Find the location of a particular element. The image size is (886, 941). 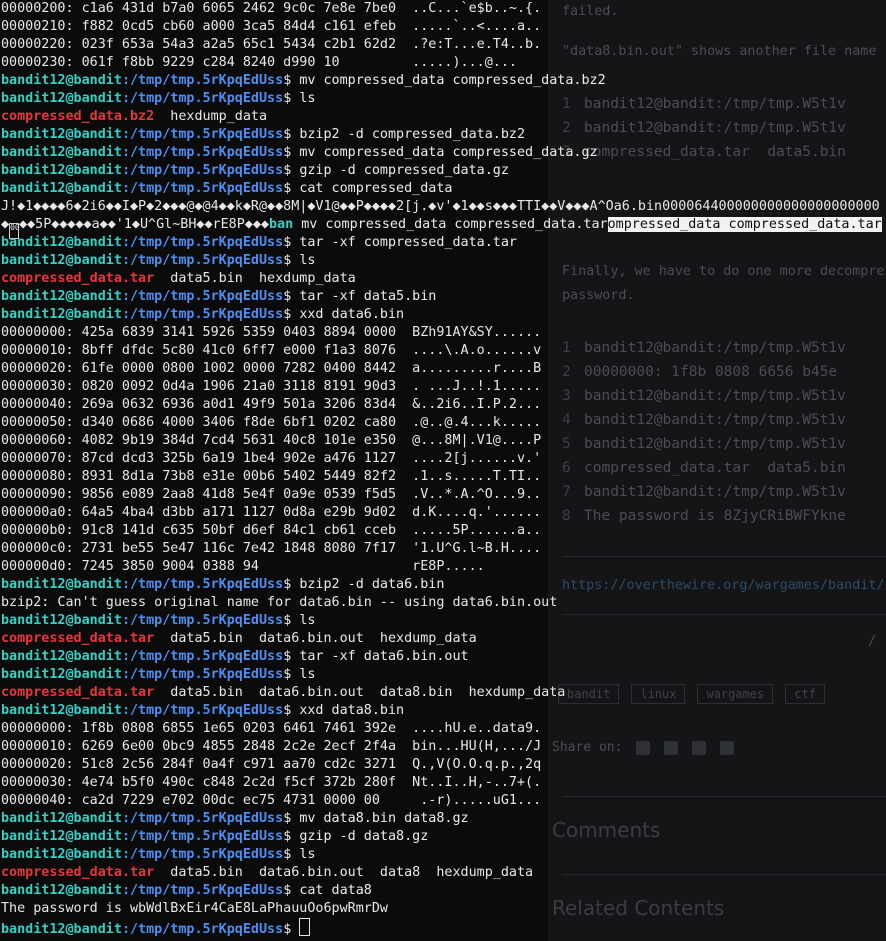

command-text: mv data8.bin data8.gz is located at coordinates (384, 818).